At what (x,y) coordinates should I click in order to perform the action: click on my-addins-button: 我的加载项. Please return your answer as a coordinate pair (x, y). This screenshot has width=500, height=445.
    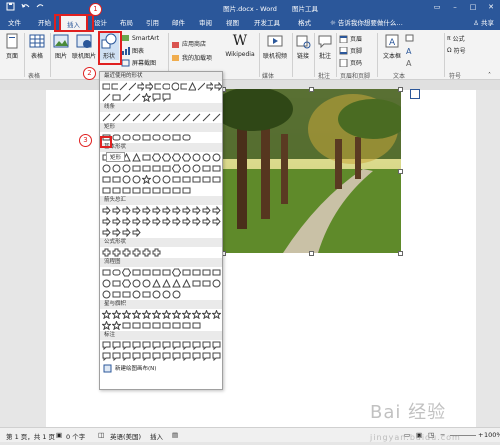
    Looking at the image, I should click on (191, 57).